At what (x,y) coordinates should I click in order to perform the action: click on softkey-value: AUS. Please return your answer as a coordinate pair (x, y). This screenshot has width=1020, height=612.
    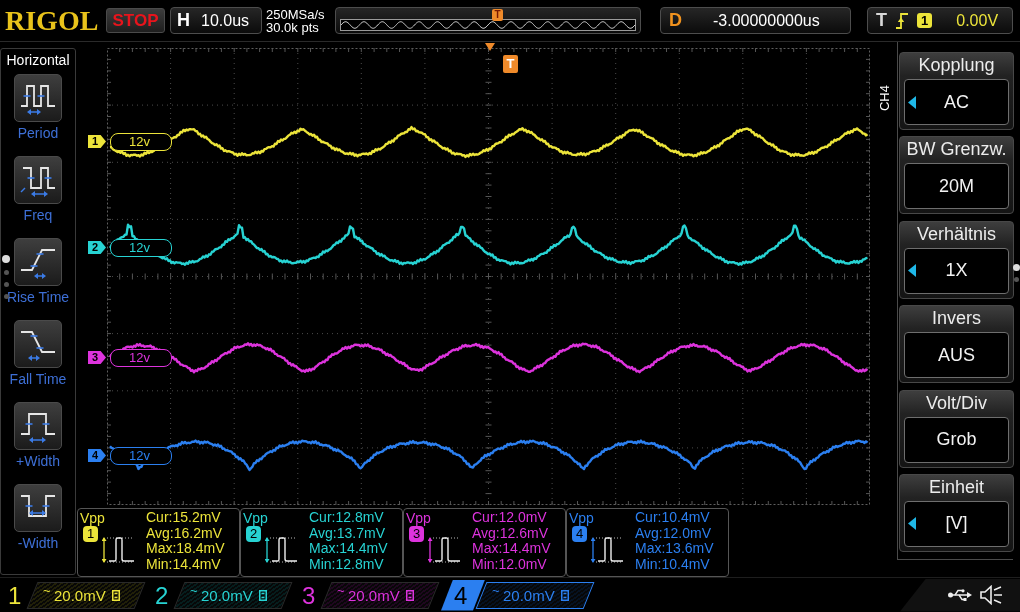
    Looking at the image, I should click on (956, 355).